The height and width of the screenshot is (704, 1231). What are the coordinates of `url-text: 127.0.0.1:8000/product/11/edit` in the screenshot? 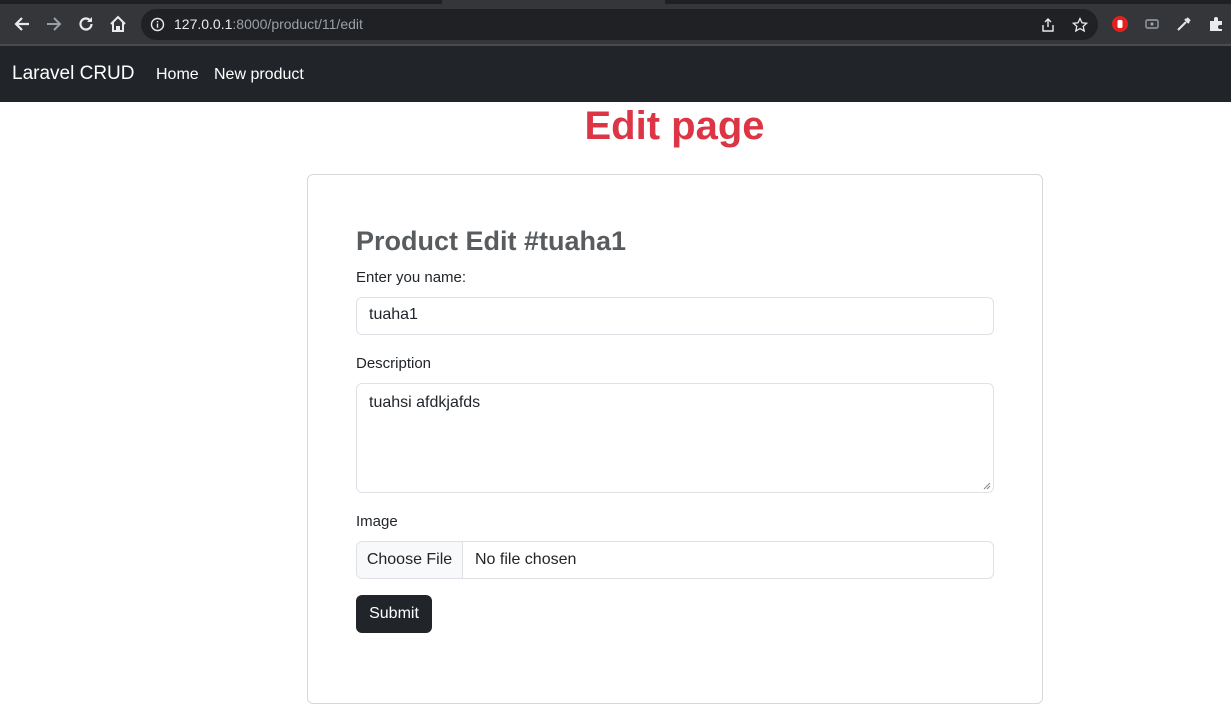 It's located at (268, 24).